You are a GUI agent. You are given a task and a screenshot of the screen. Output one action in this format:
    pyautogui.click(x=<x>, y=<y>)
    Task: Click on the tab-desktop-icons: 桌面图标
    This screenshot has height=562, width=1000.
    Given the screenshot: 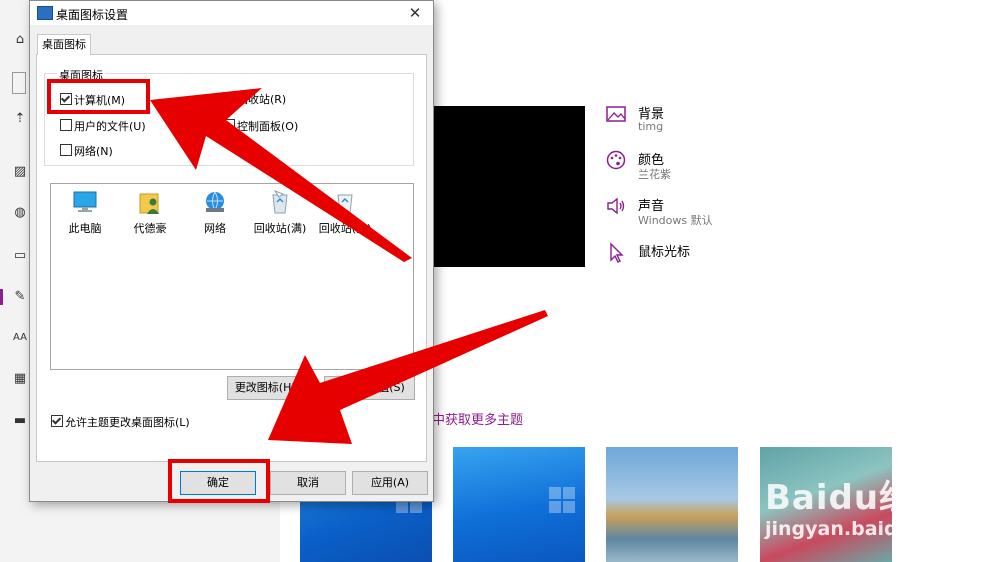 What is the action you would take?
    pyautogui.click(x=64, y=44)
    